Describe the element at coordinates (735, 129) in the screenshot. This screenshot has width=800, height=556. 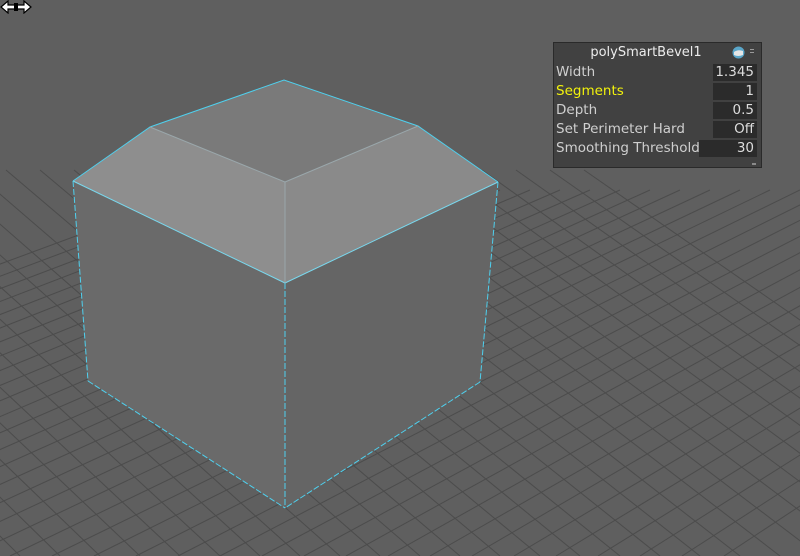
I see `set-perimeter-hard-field: Off` at that location.